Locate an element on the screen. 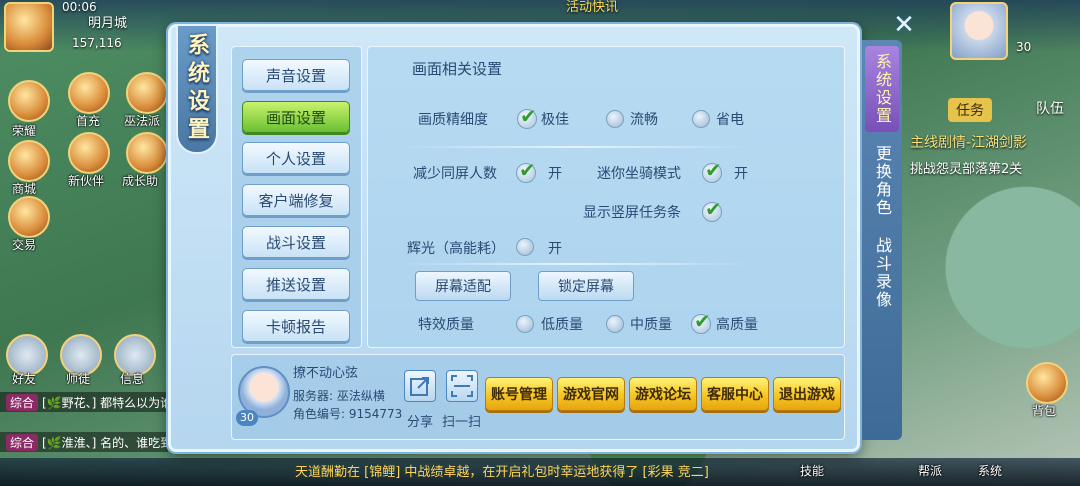  hud-currency: 157,116 is located at coordinates (97, 43).